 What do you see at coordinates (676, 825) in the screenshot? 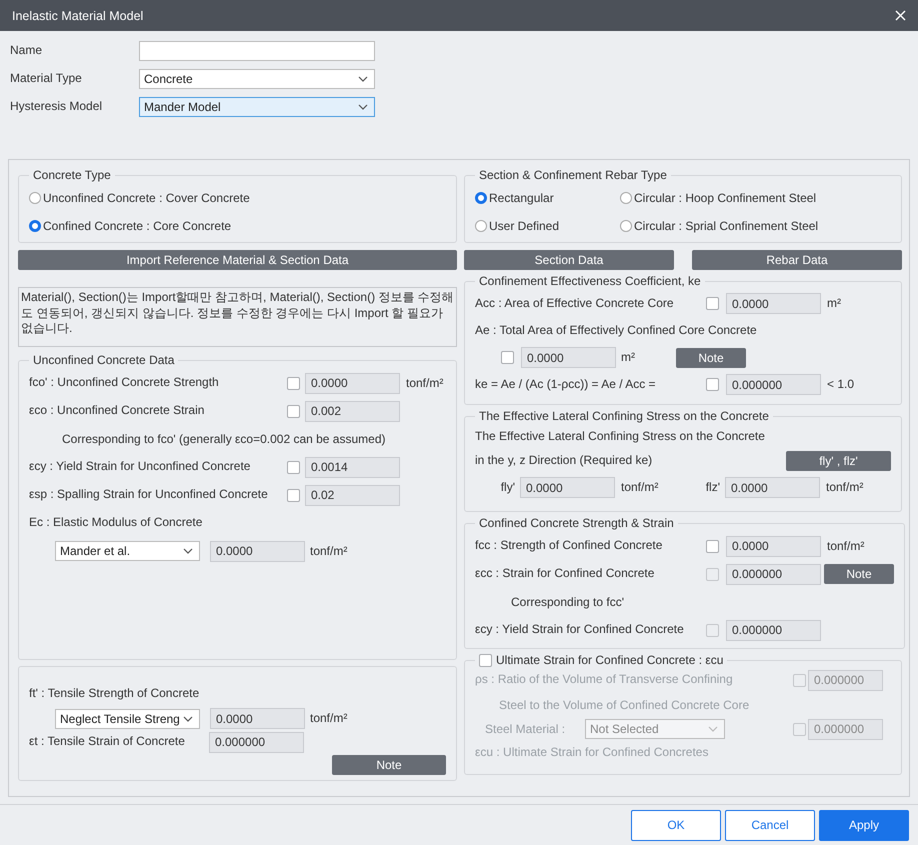
I see `dialog-button: OK` at bounding box center [676, 825].